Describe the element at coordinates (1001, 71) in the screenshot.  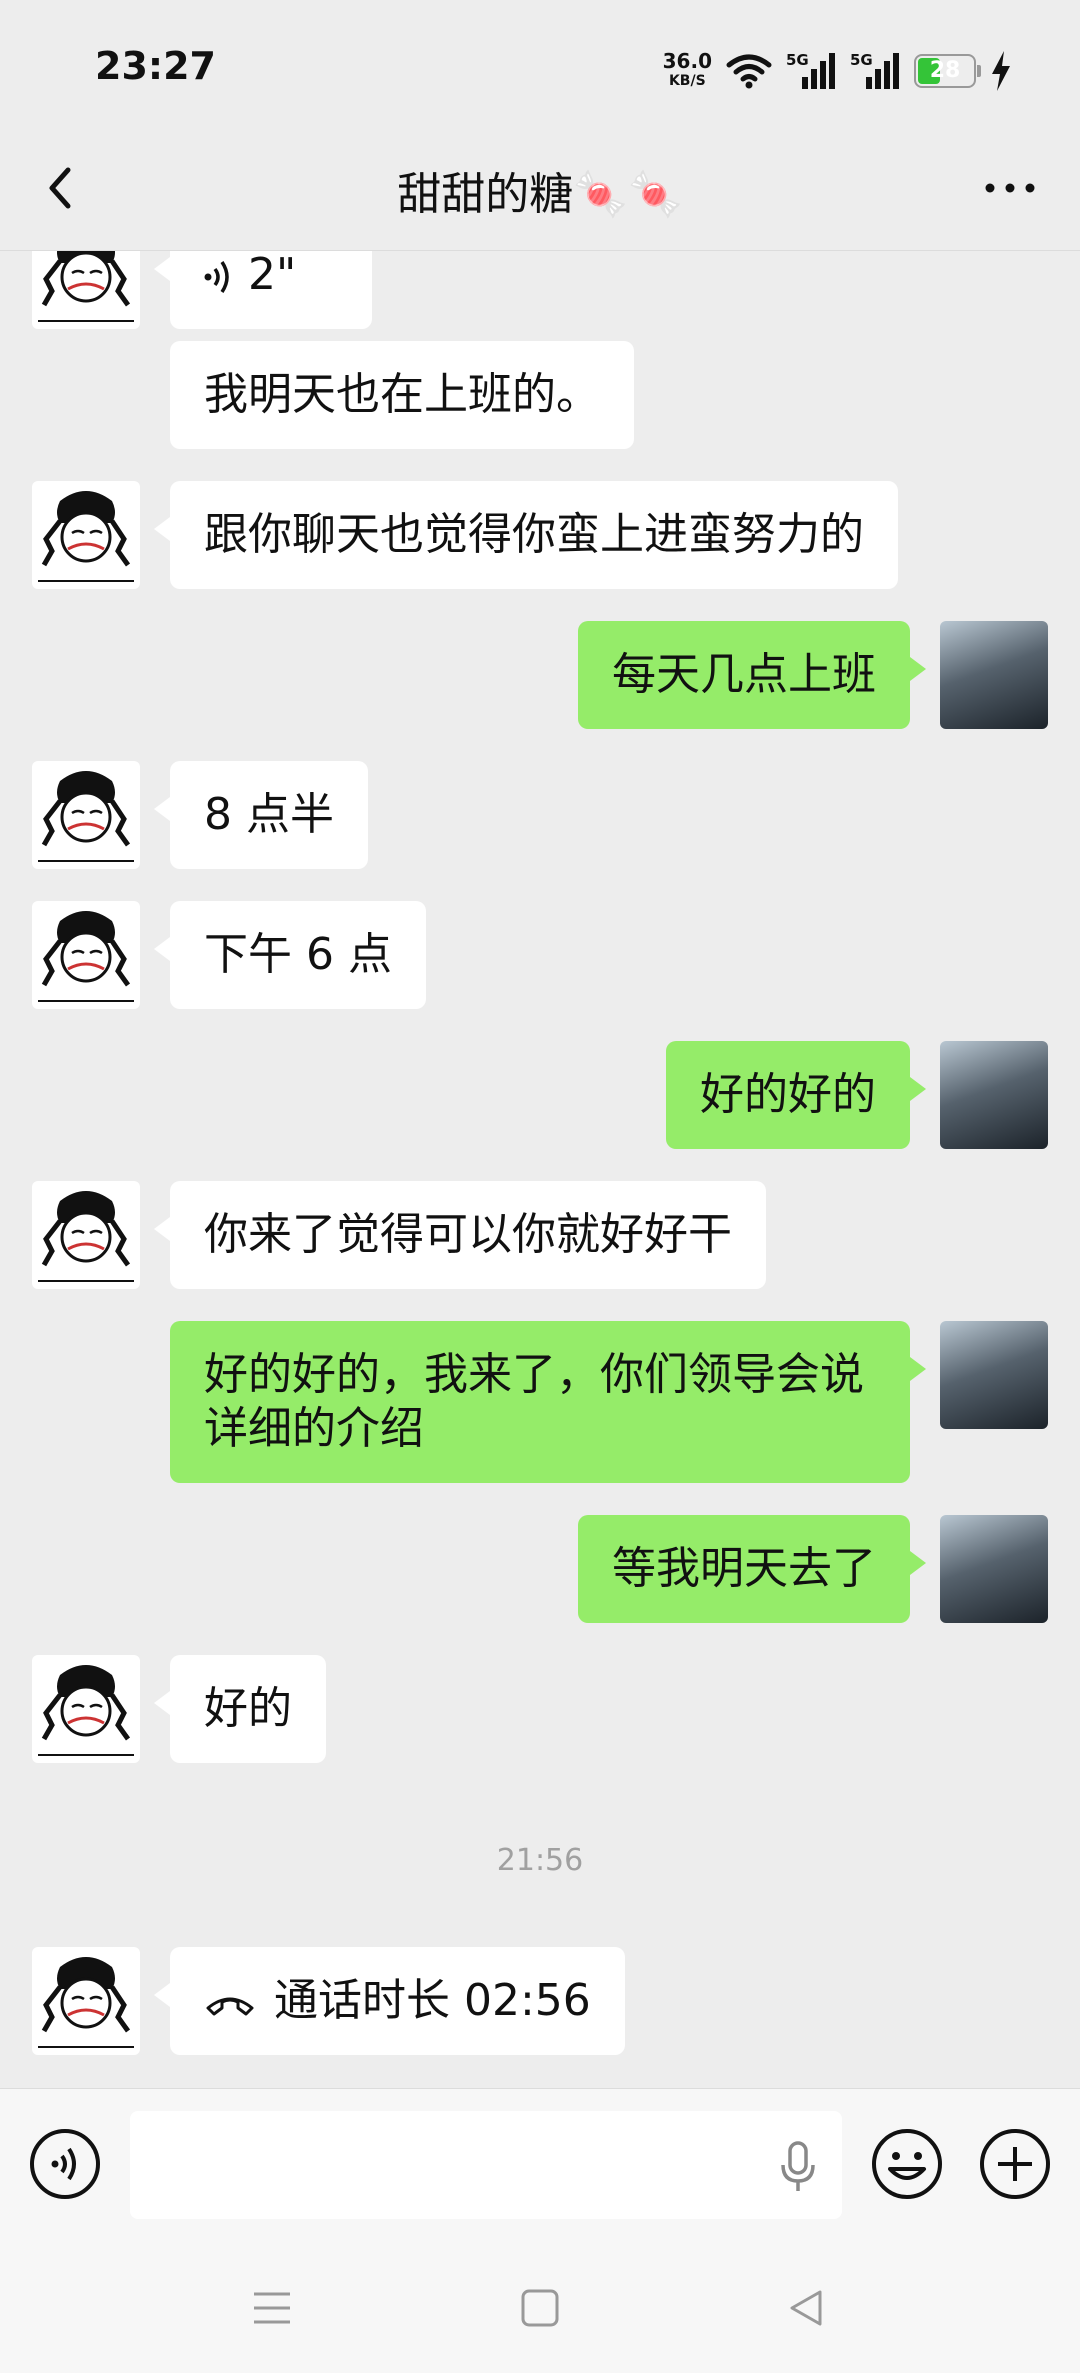
I see `charging-icon` at that location.